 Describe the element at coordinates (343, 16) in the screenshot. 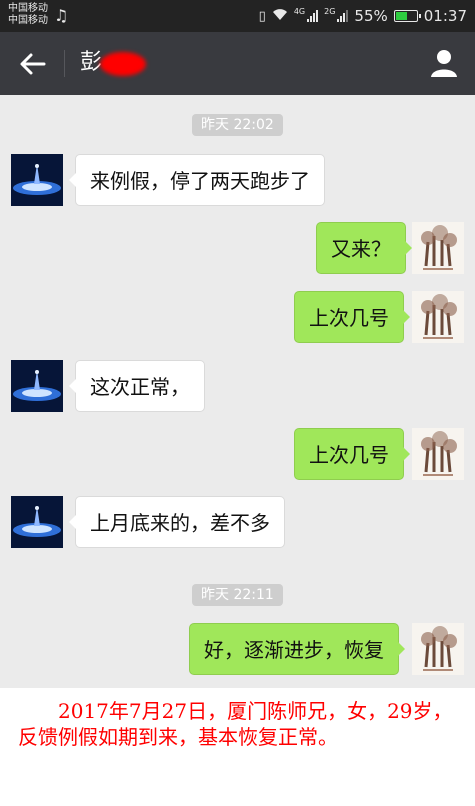

I see `signal-2-icon` at that location.